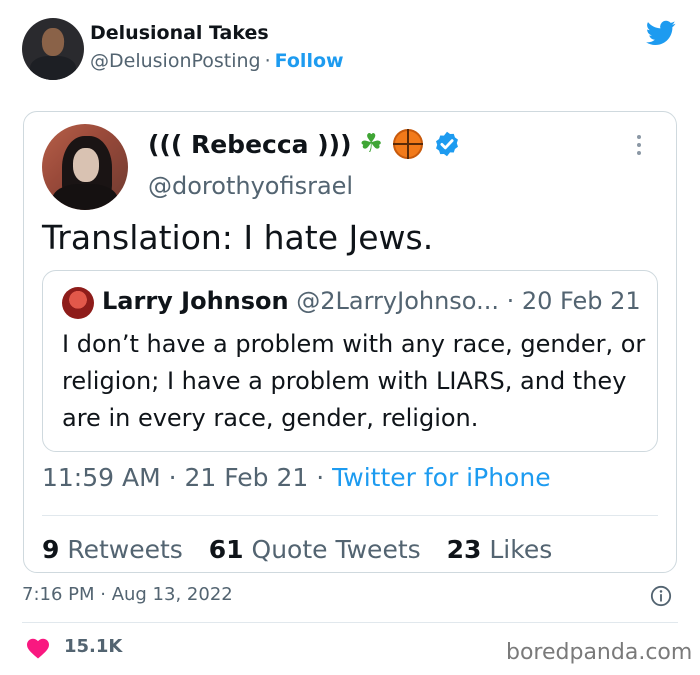  I want to click on quotes-count: 61, so click(226, 549).